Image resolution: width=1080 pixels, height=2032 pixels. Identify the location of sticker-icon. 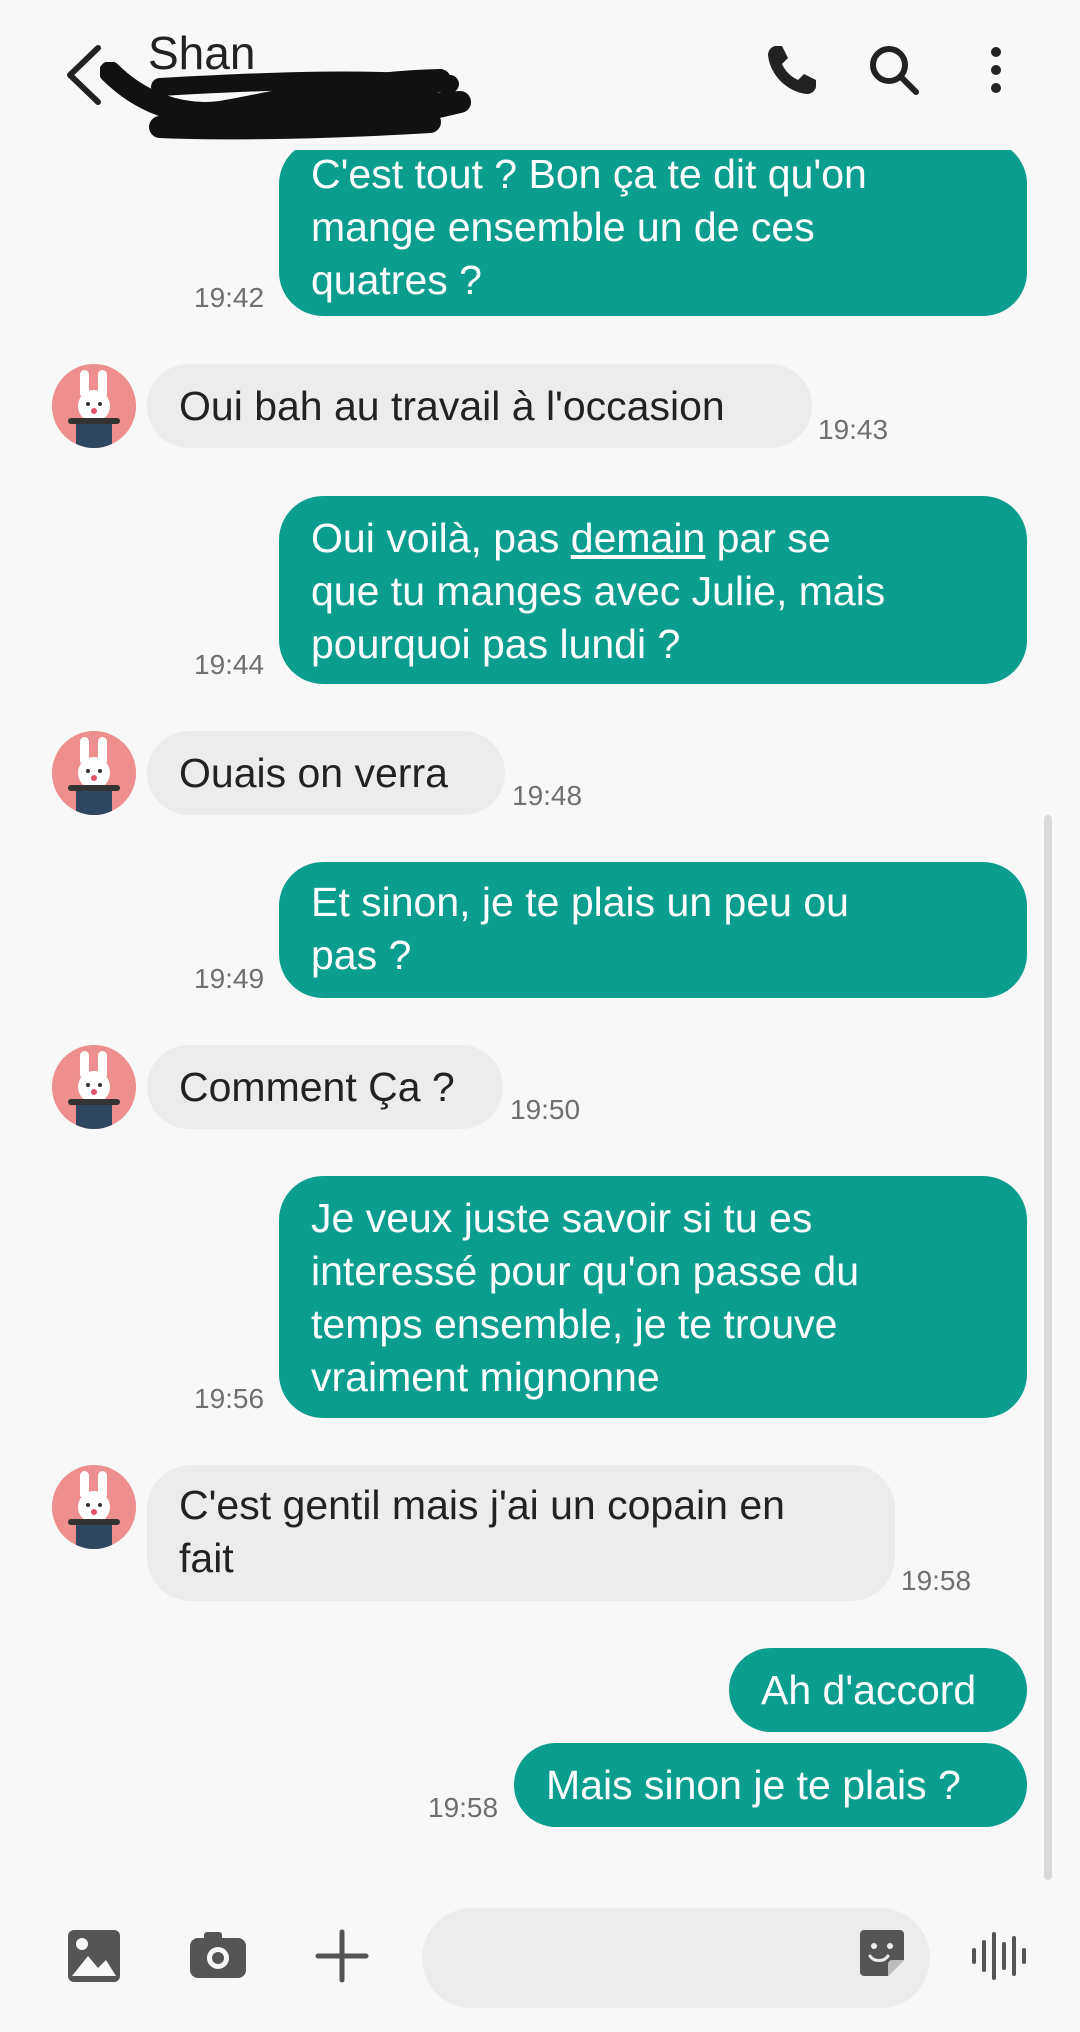
(882, 1953).